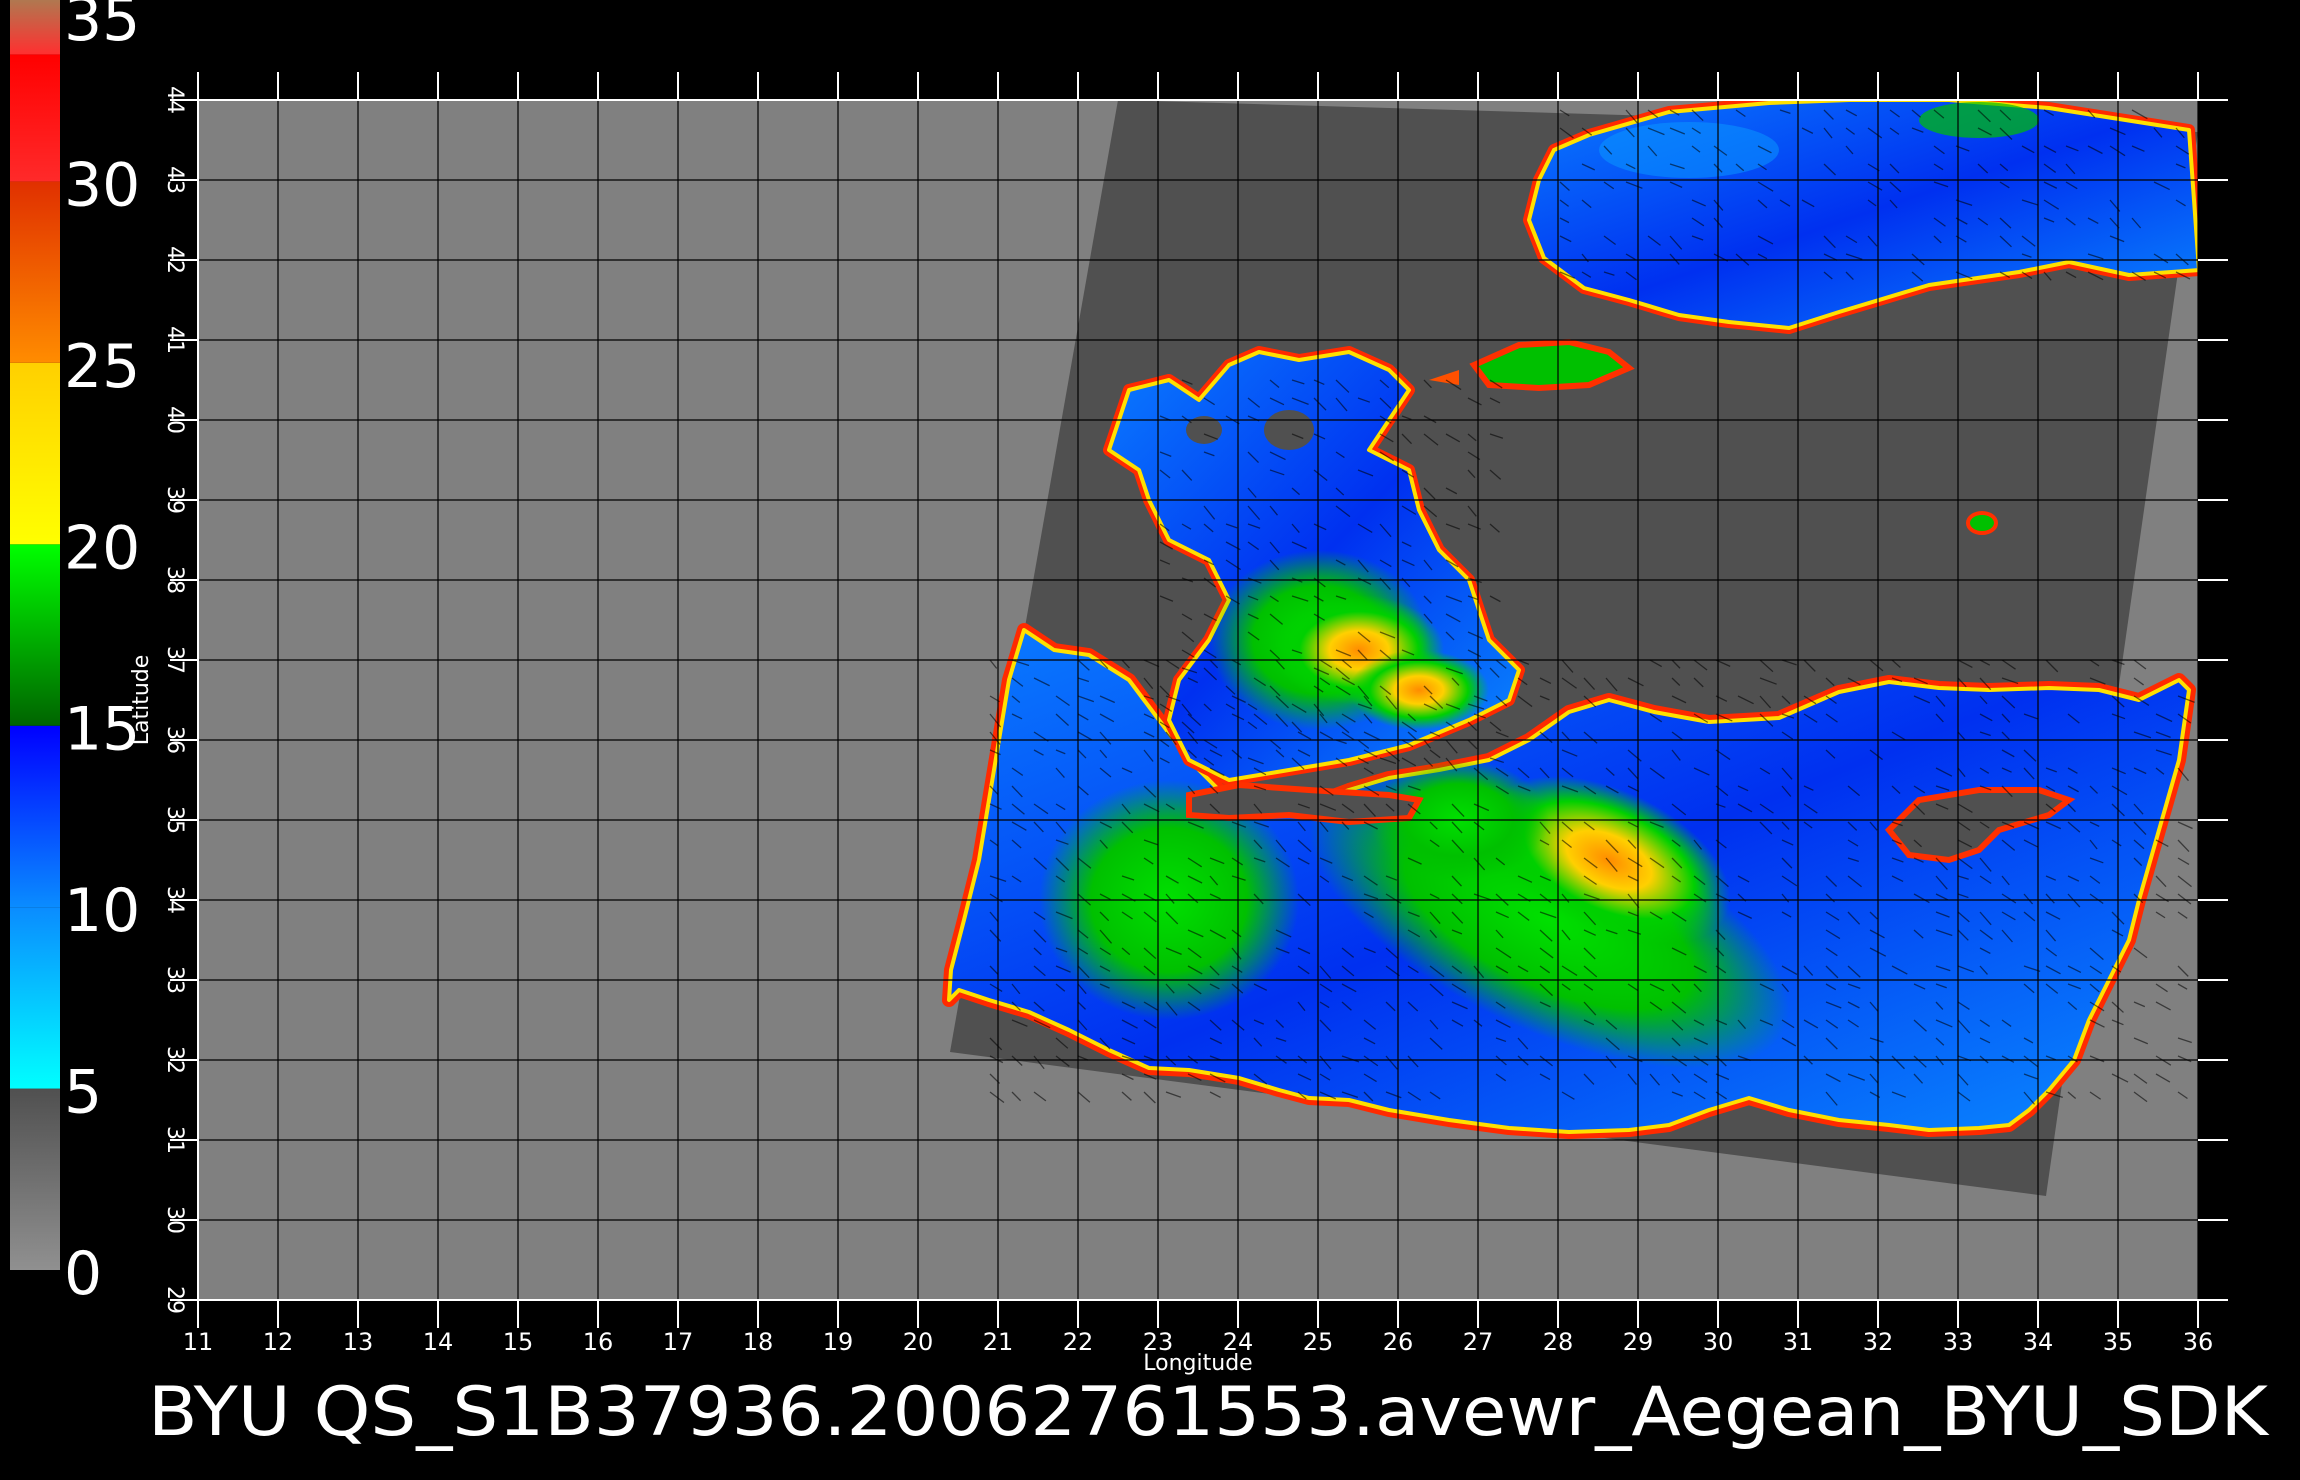 The height and width of the screenshot is (1480, 2300). Describe the element at coordinates (174, 420) in the screenshot. I see `lat-tick-label: 40` at that location.